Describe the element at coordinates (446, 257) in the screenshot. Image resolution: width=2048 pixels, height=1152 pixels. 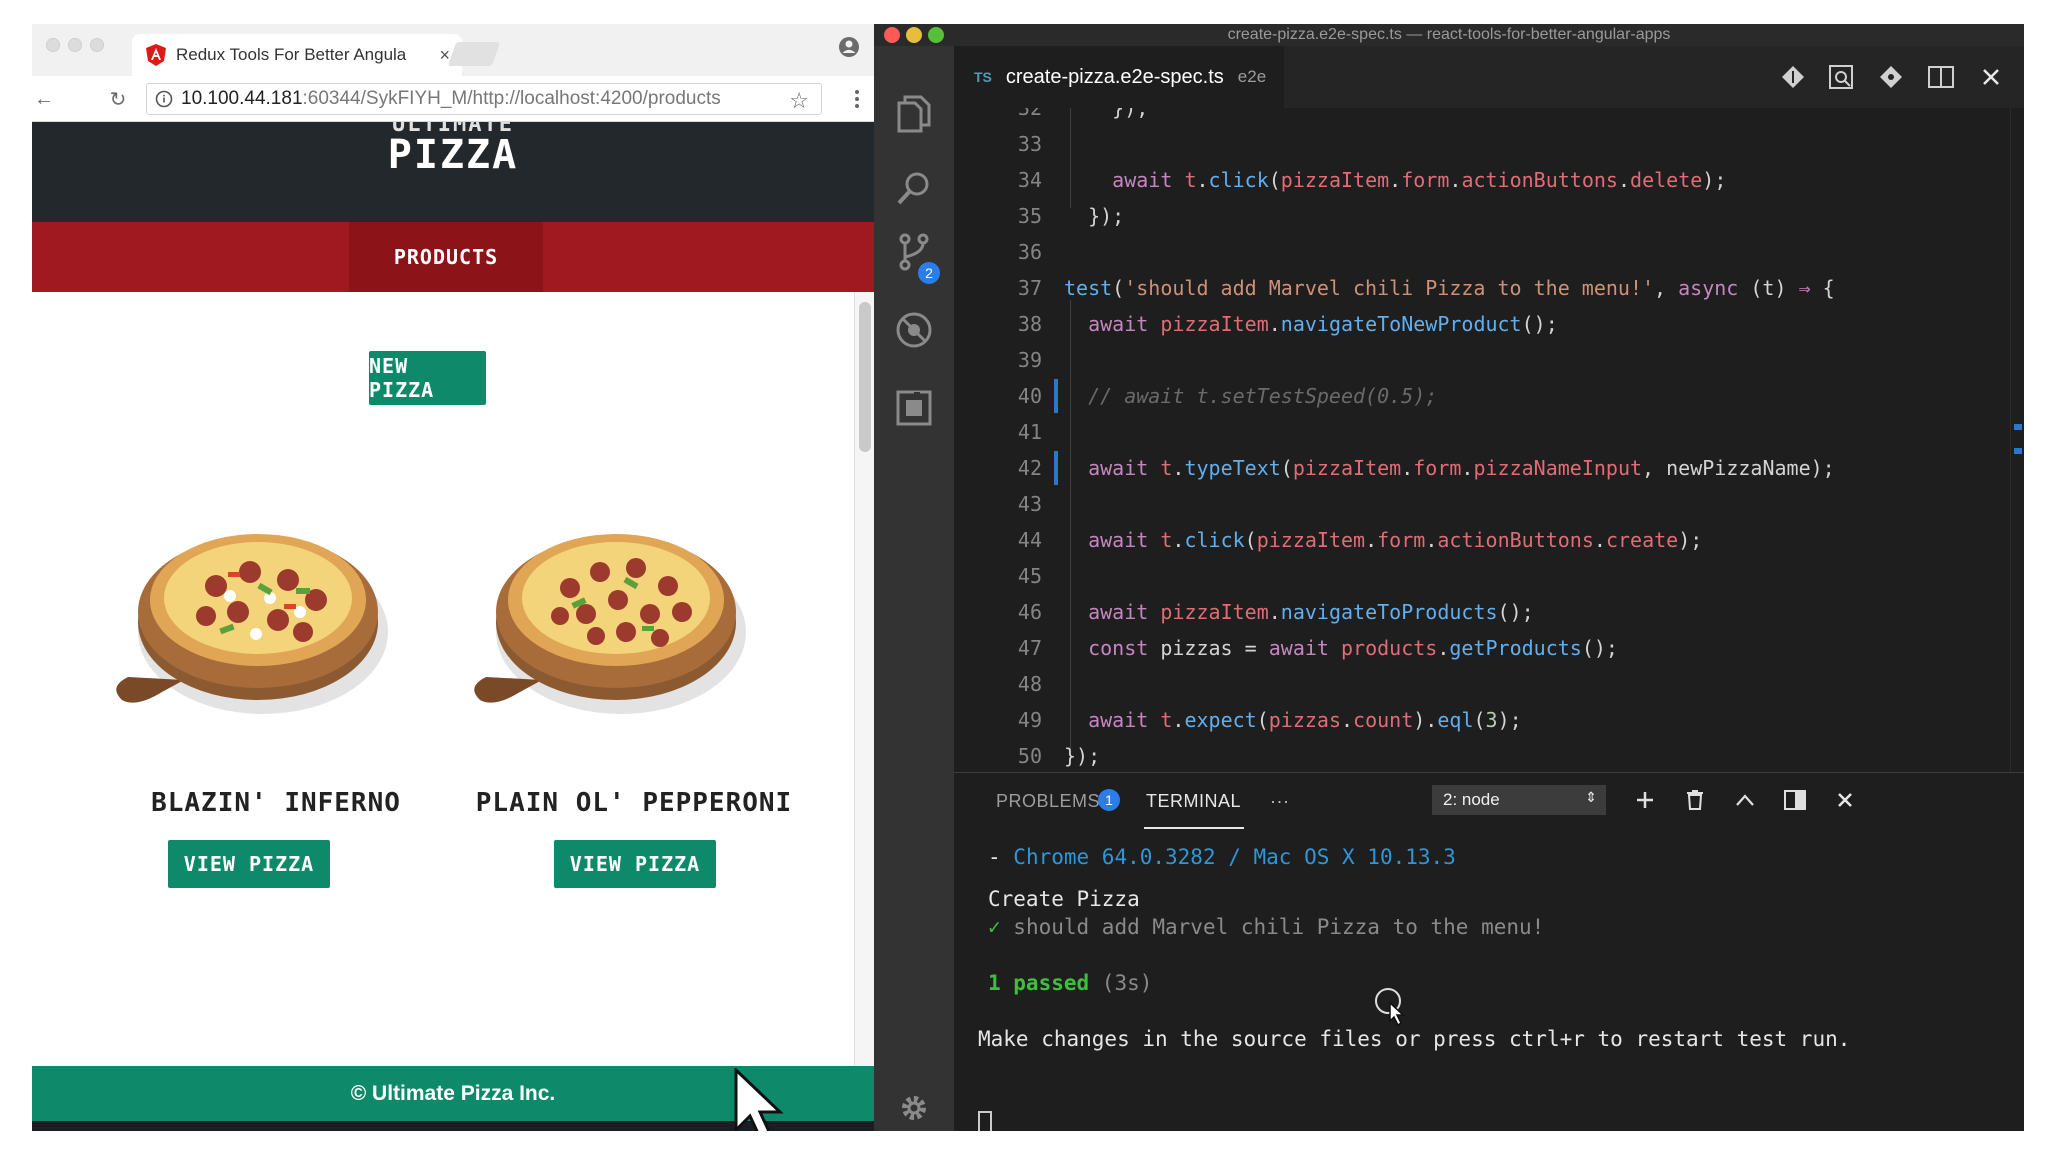
I see `nav-products-link: PRODUCTS` at that location.